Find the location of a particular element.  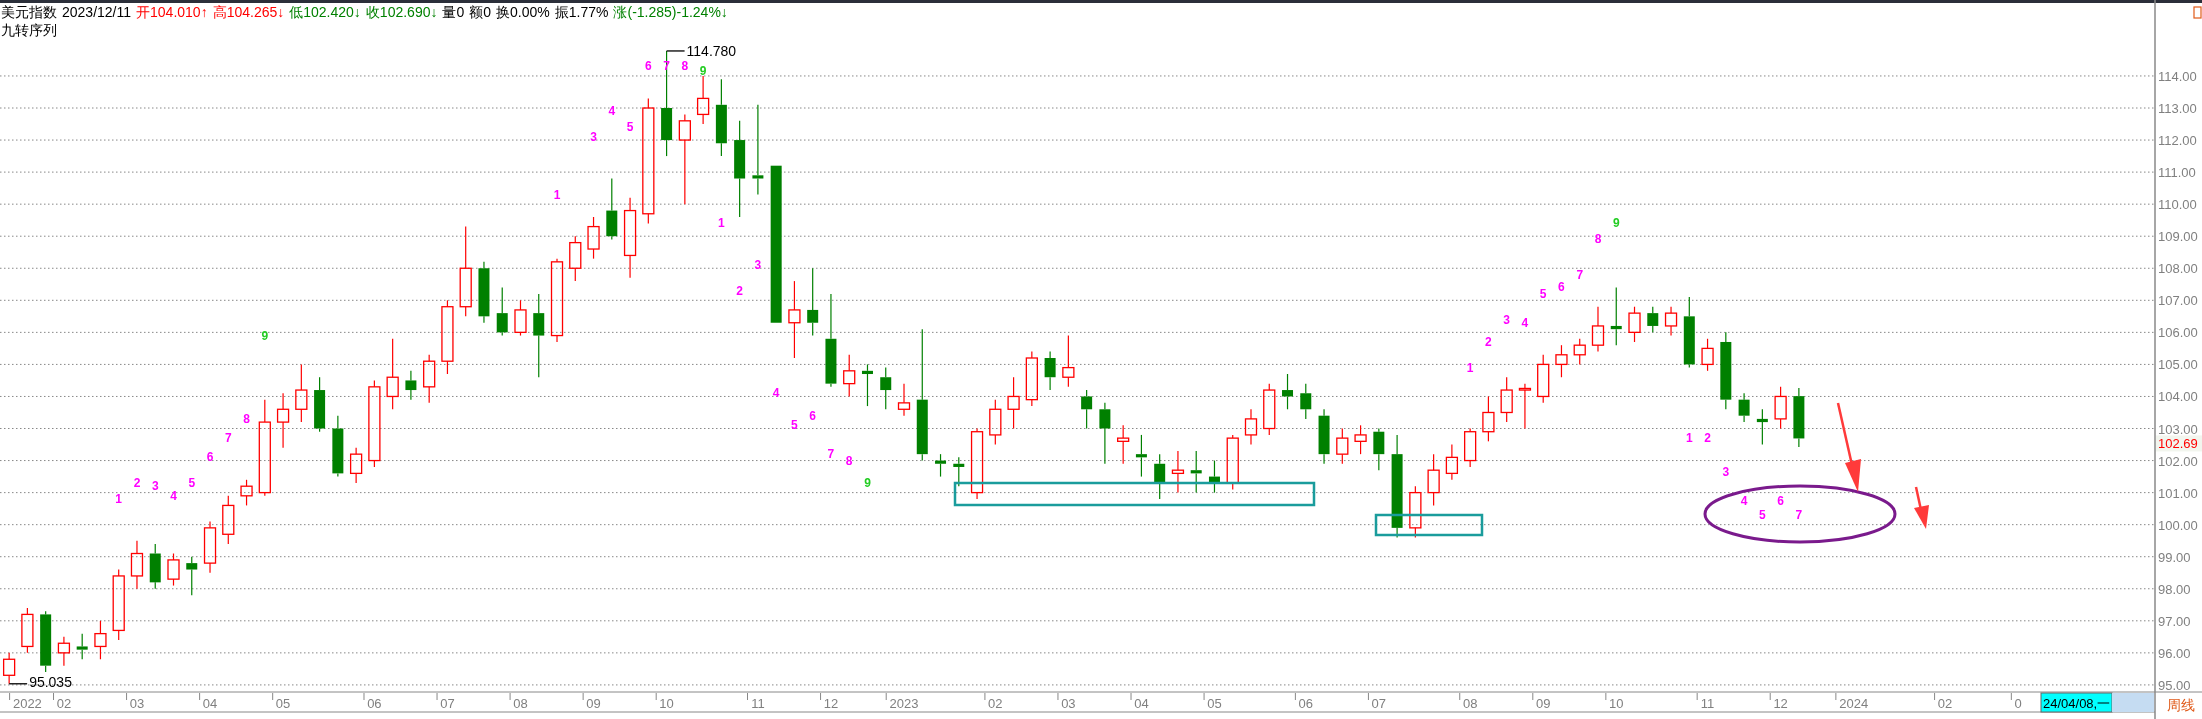

axis-label: 114.00 is located at coordinates (2177, 76).